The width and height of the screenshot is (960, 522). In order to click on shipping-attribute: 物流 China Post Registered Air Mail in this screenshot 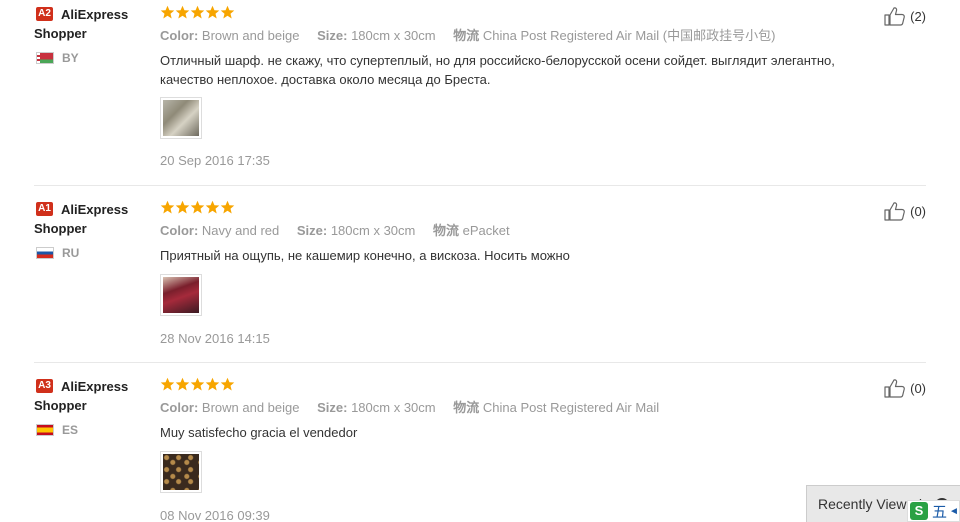, I will do `click(556, 408)`.